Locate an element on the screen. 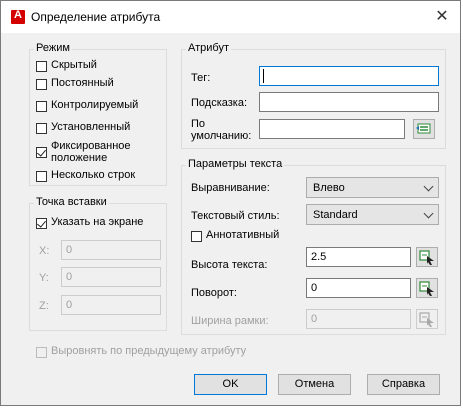  boundary-width-label: Ширина рамки: is located at coordinates (230, 321).